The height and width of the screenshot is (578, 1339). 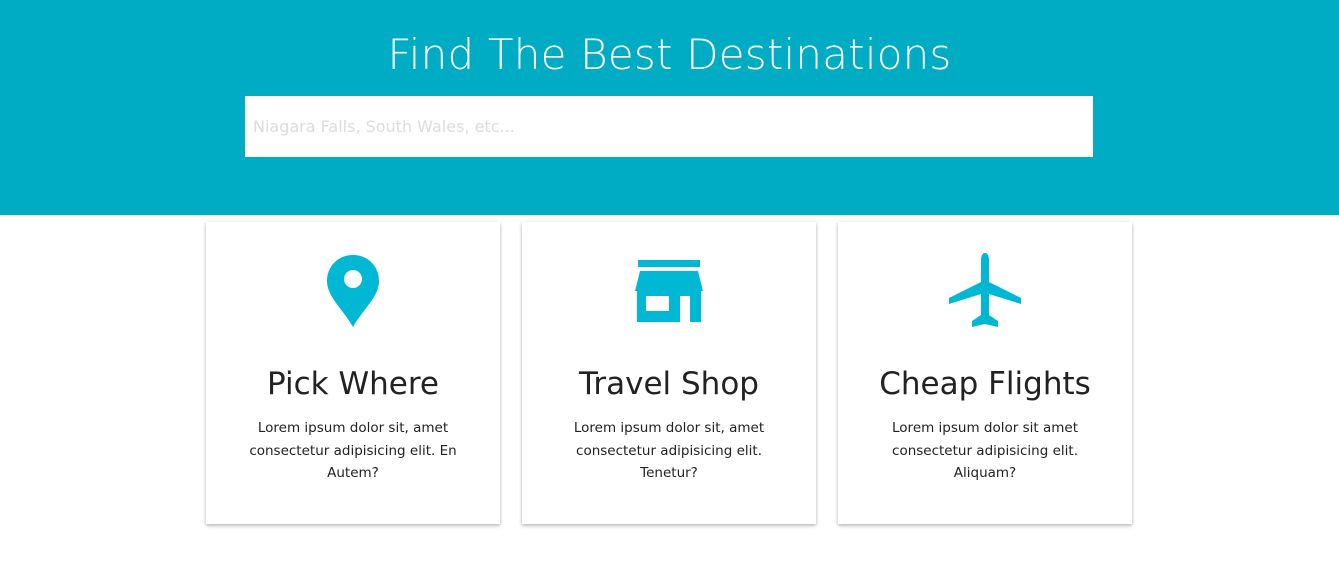 What do you see at coordinates (985, 291) in the screenshot?
I see `plane-icon` at bounding box center [985, 291].